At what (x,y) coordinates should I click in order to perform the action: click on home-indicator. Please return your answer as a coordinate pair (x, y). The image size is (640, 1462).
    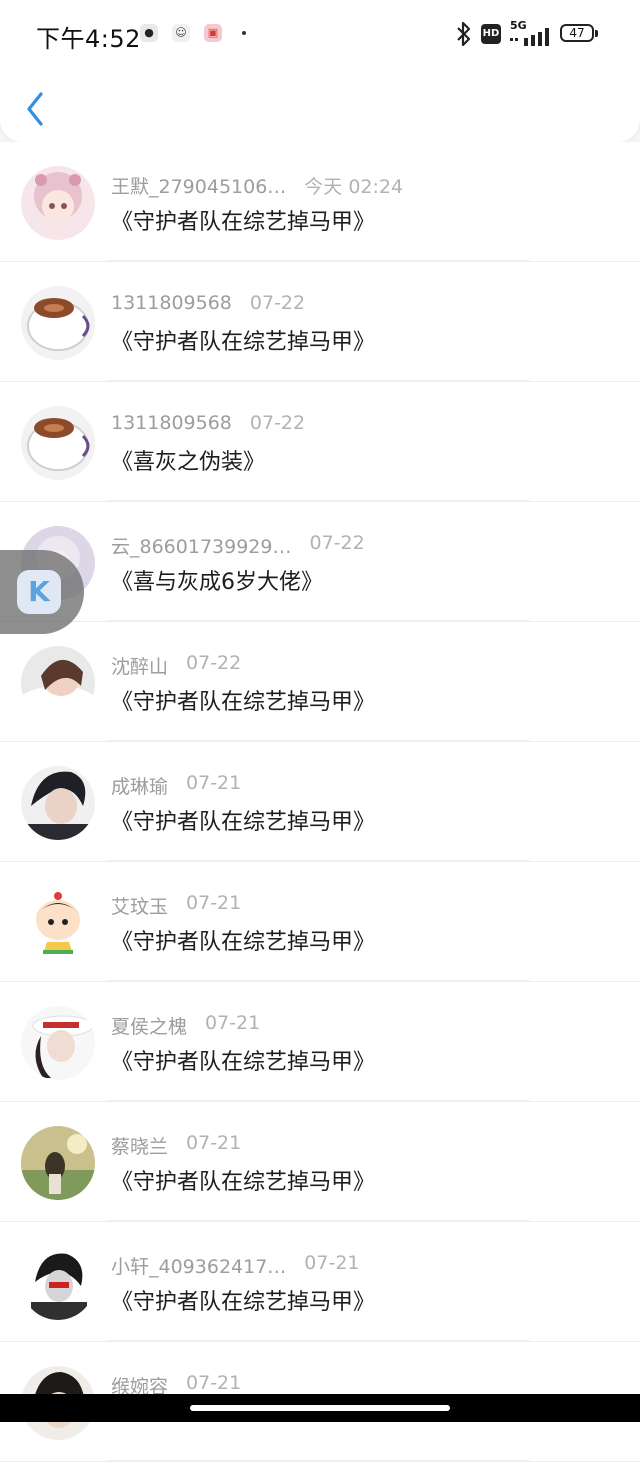
    Looking at the image, I should click on (320, 1408).